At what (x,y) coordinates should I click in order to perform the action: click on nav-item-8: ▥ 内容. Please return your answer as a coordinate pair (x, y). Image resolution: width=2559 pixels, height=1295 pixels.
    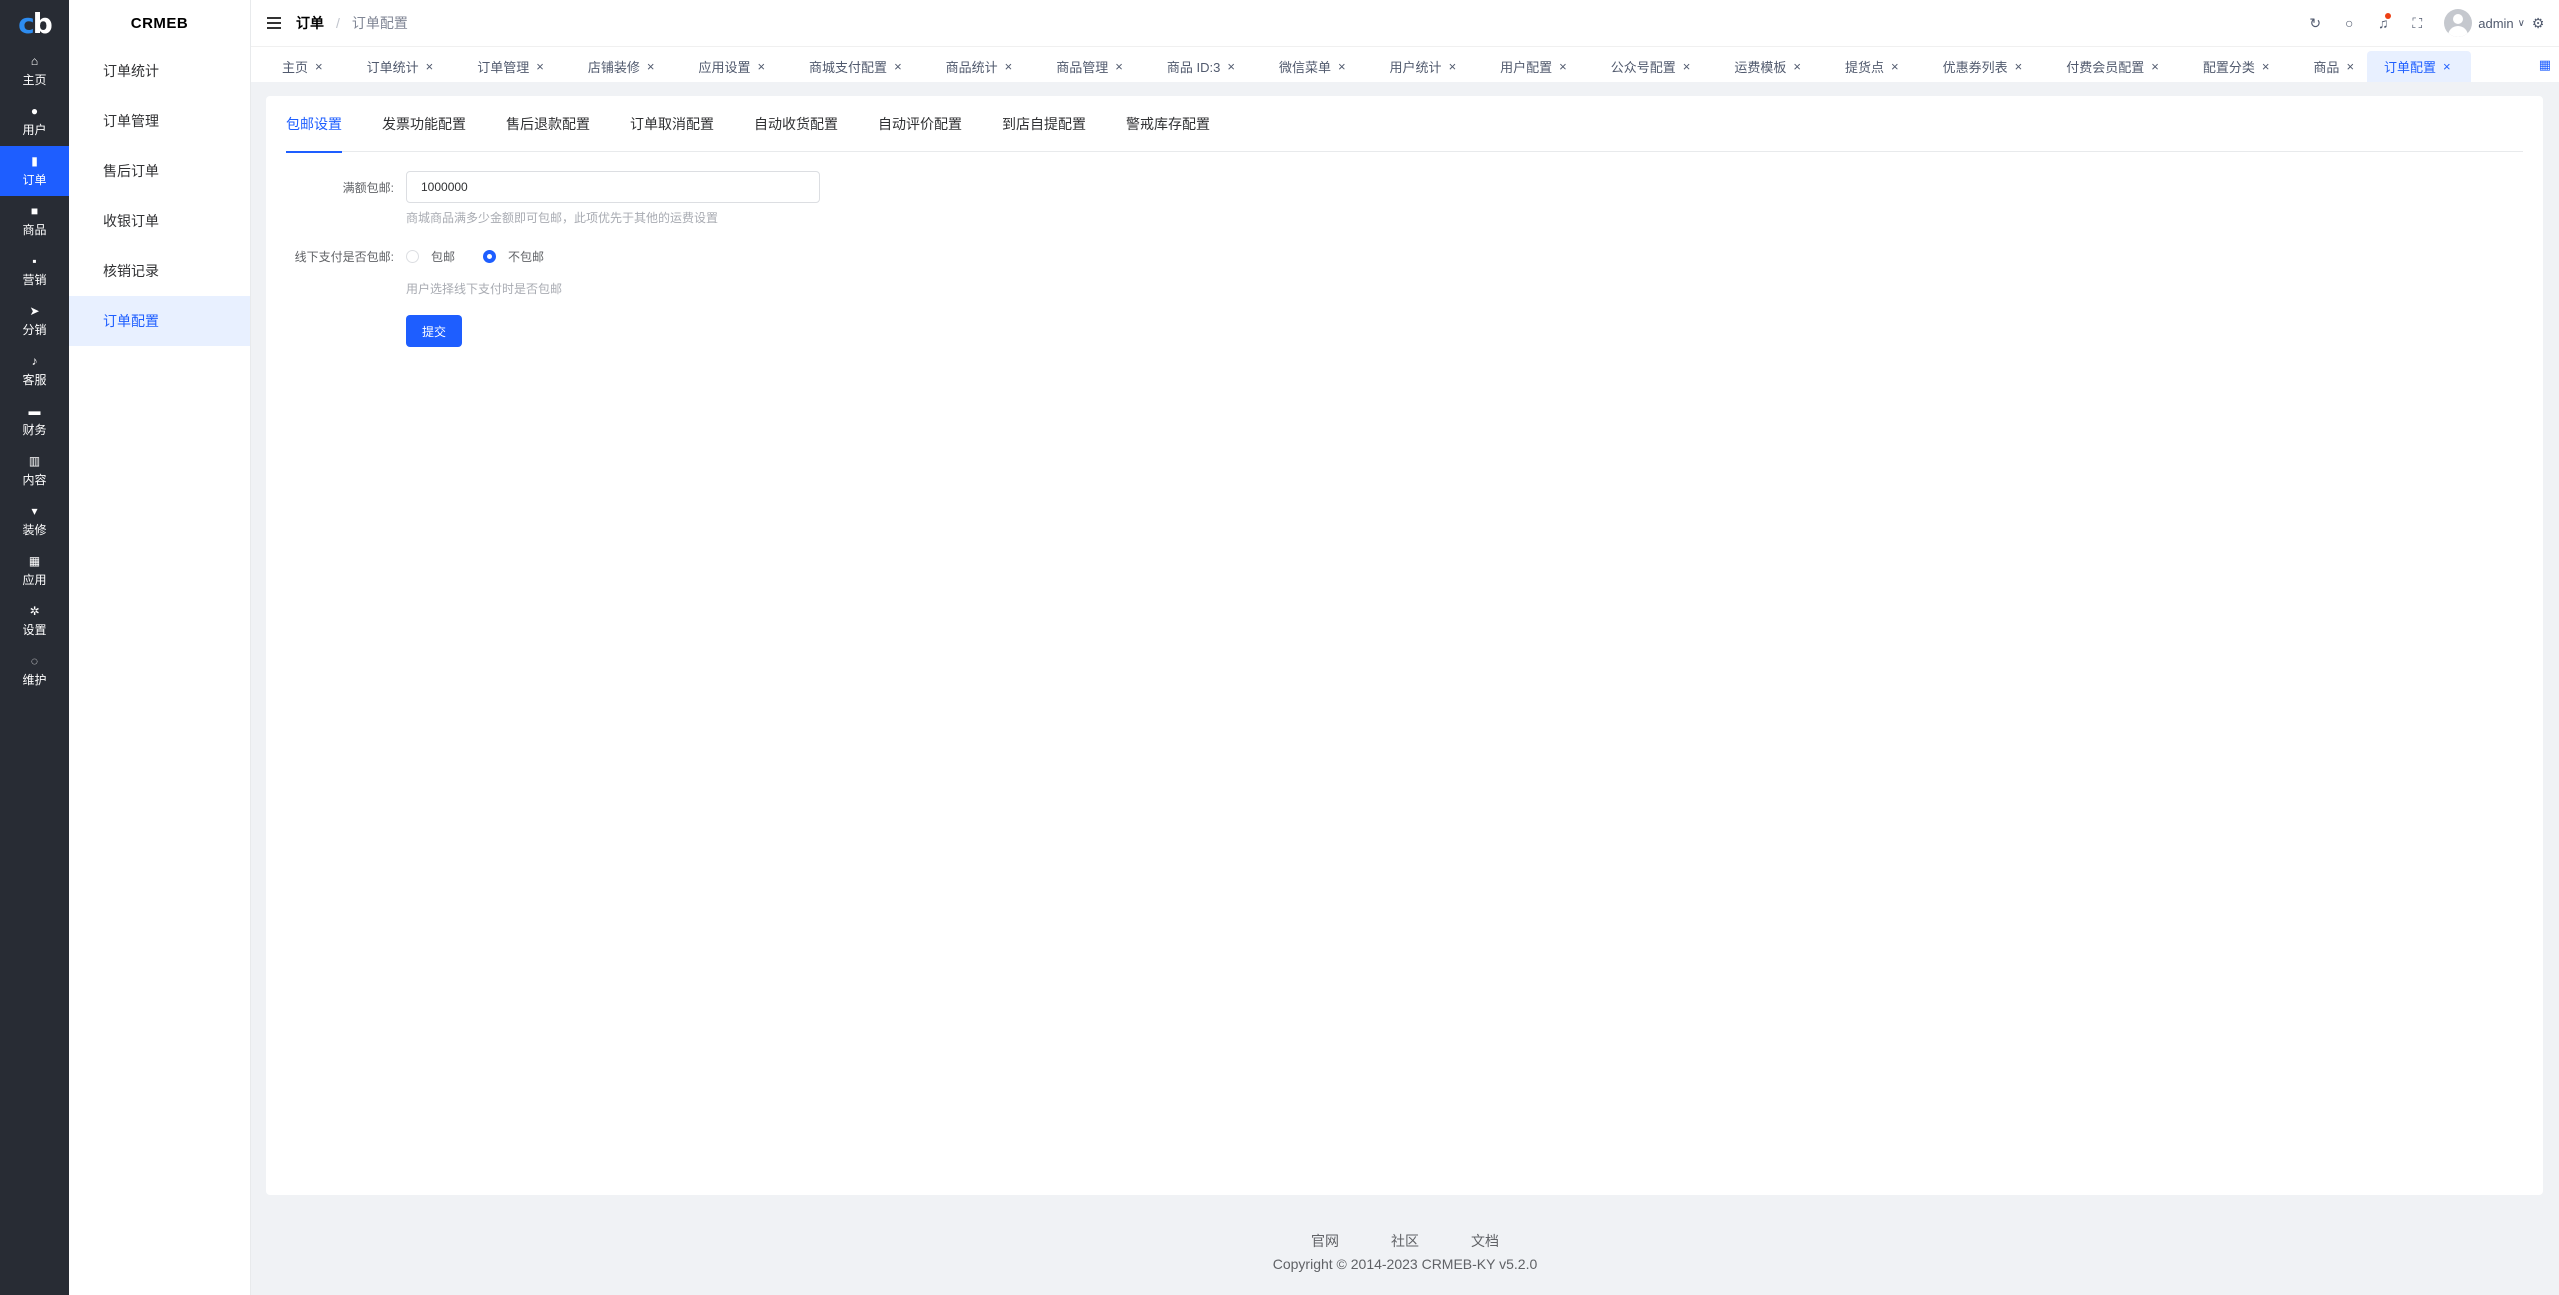
    Looking at the image, I should click on (34, 471).